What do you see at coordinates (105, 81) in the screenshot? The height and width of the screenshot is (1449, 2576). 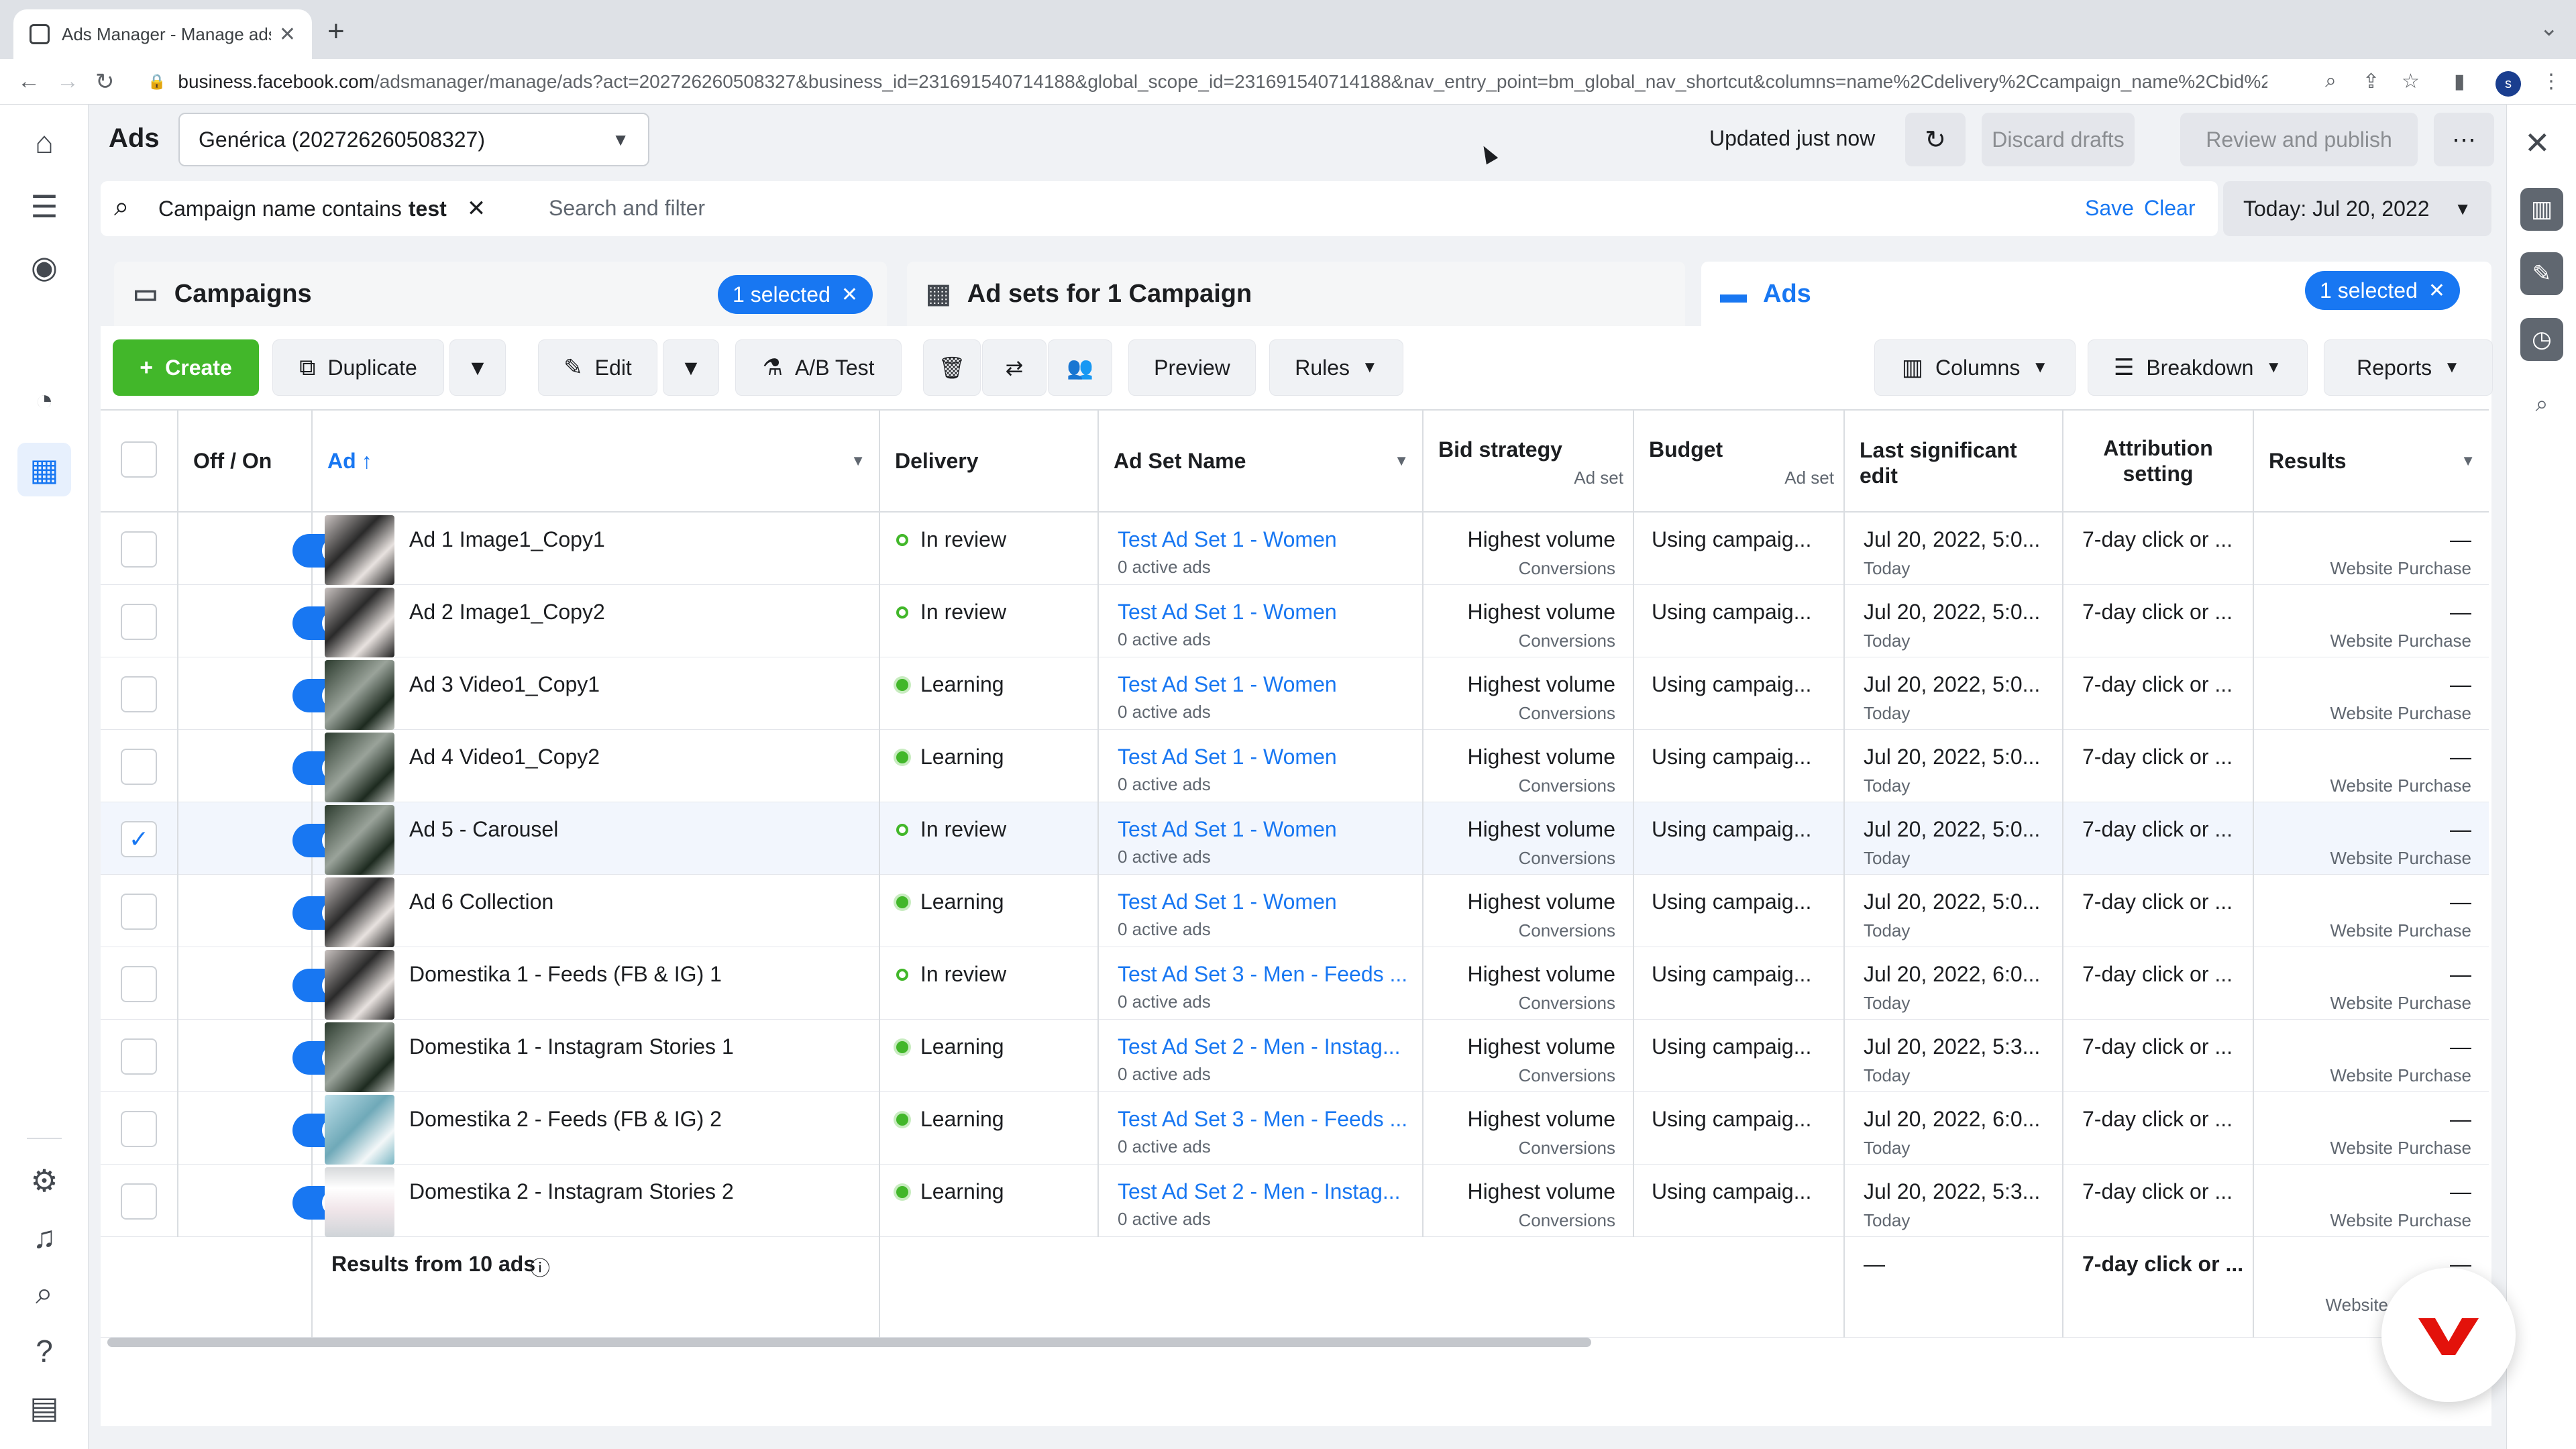 I see `reload-icon: ↻` at bounding box center [105, 81].